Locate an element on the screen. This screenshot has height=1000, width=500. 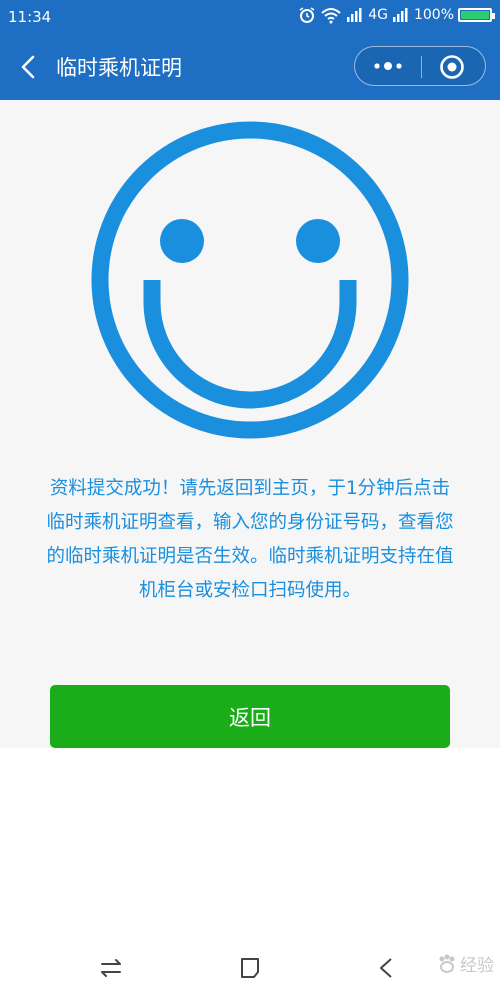
system-nav-bar: 经验 is located at coordinates (250, 967).